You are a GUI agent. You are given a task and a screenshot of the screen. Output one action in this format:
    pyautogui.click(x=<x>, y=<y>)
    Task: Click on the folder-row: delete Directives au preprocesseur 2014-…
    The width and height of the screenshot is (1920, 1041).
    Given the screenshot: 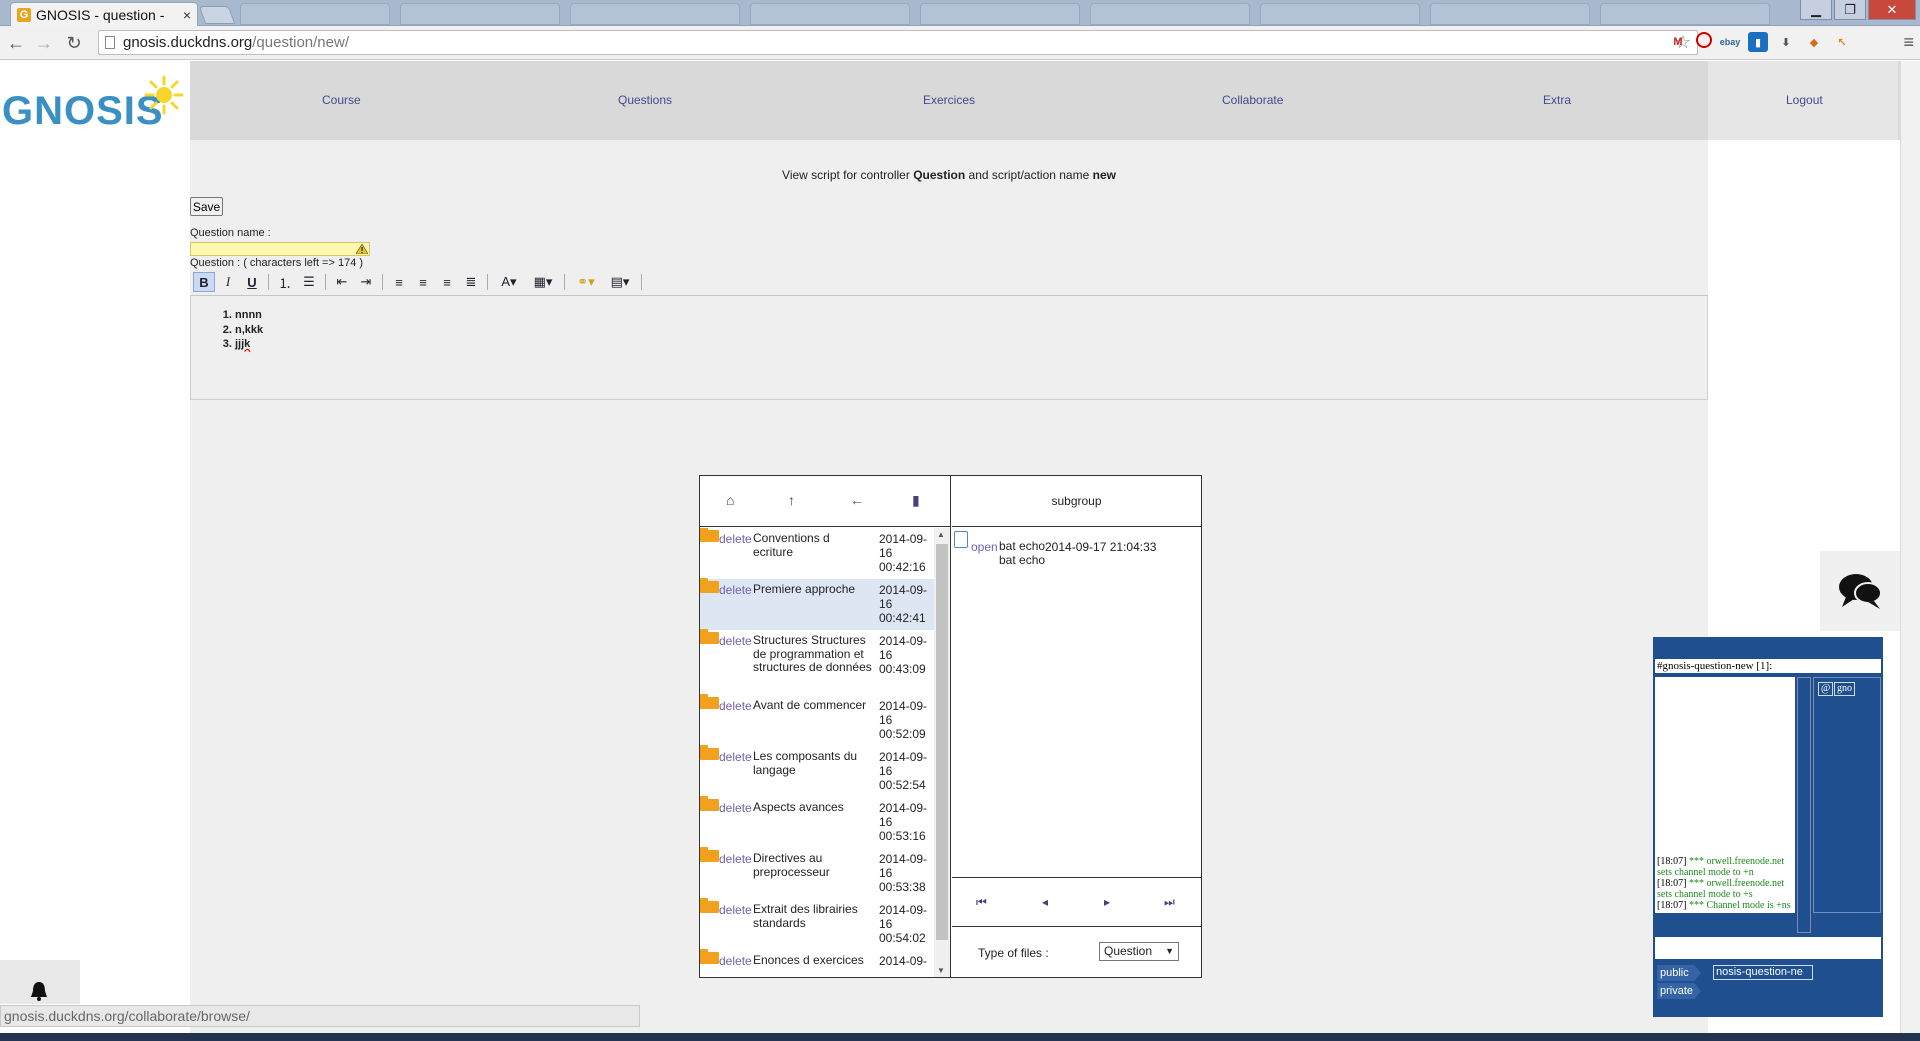 What is the action you would take?
    pyautogui.click(x=817, y=873)
    